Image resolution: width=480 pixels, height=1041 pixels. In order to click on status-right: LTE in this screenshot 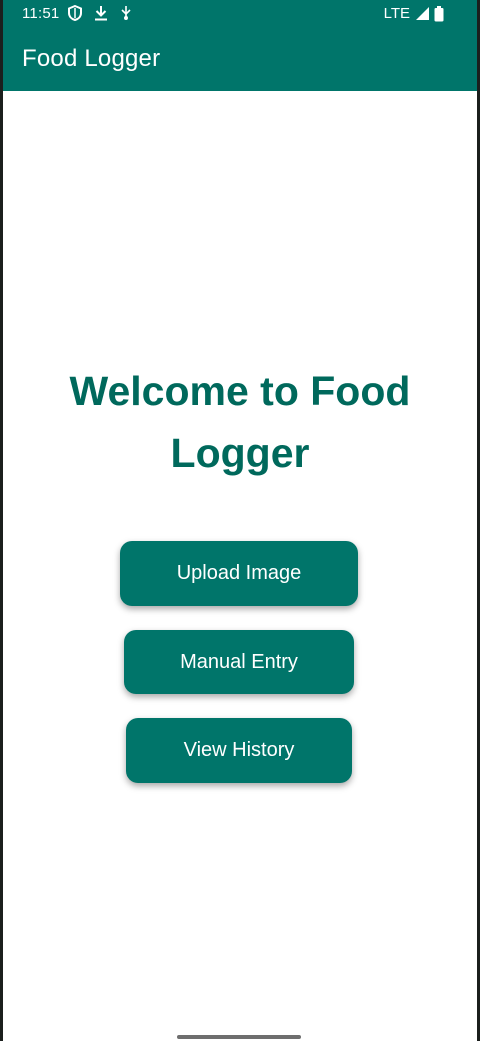, I will do `click(414, 13)`.